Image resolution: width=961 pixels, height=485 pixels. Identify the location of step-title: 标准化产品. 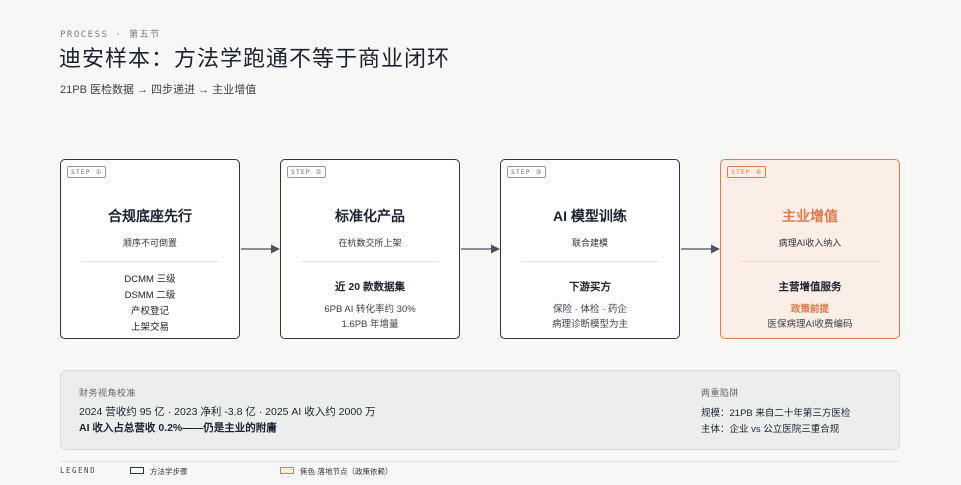
(370, 216).